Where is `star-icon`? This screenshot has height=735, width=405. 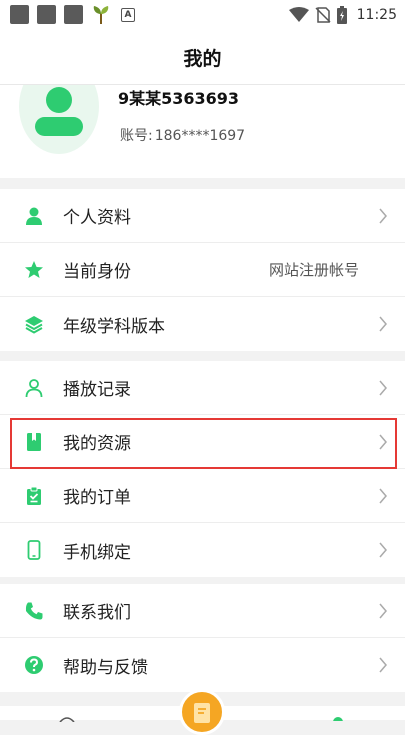 star-icon is located at coordinates (34, 269).